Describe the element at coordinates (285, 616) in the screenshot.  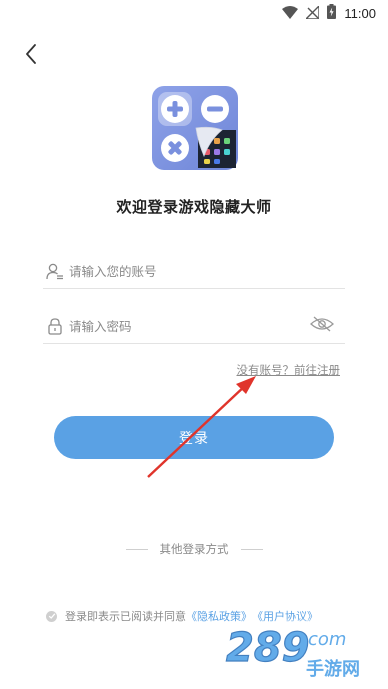
I see `user-agreement-link: 《用户协议》` at that location.